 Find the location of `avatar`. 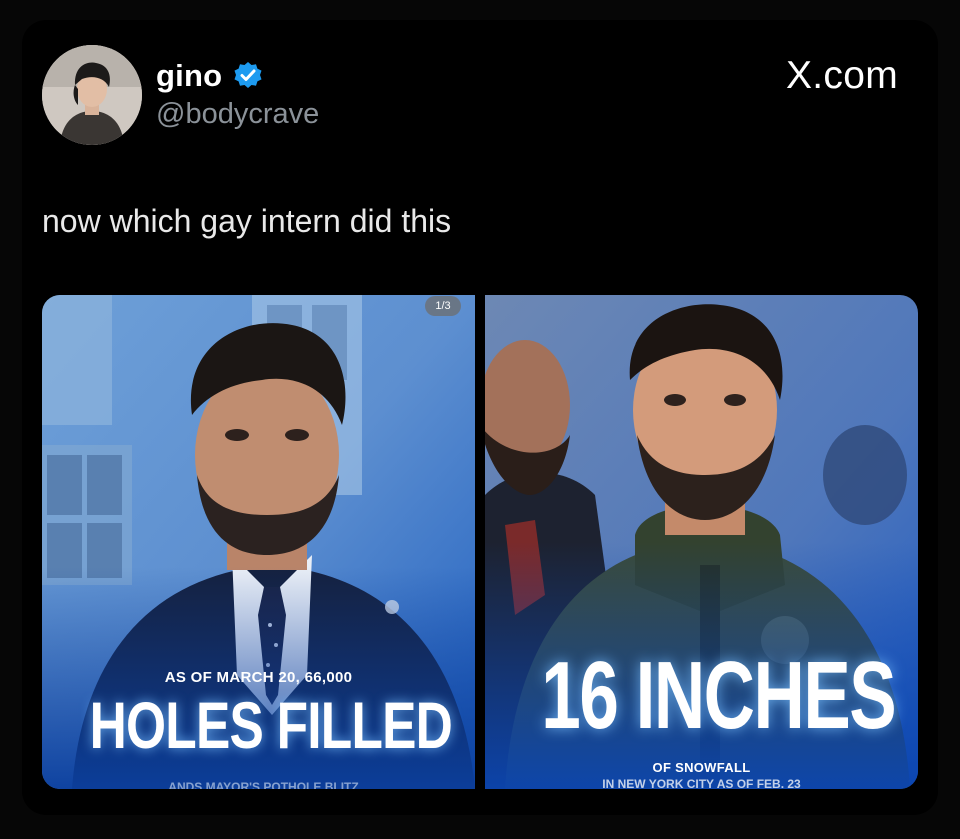

avatar is located at coordinates (92, 95).